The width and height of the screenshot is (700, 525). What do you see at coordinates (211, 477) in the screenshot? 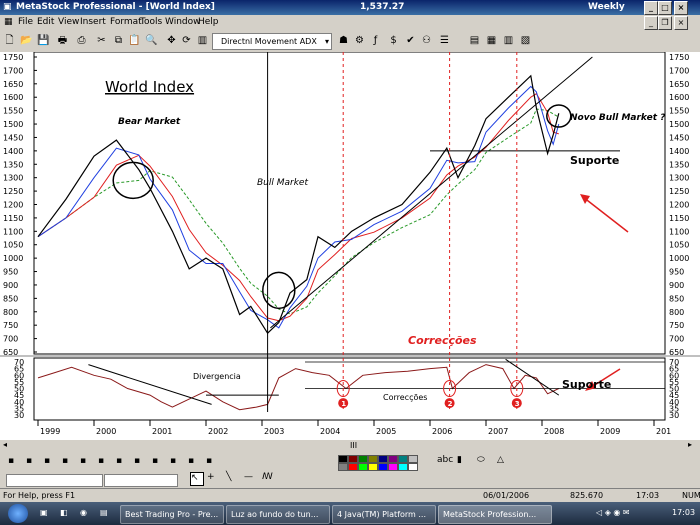
I see `crosshair-tool-icon: +` at bounding box center [211, 477].